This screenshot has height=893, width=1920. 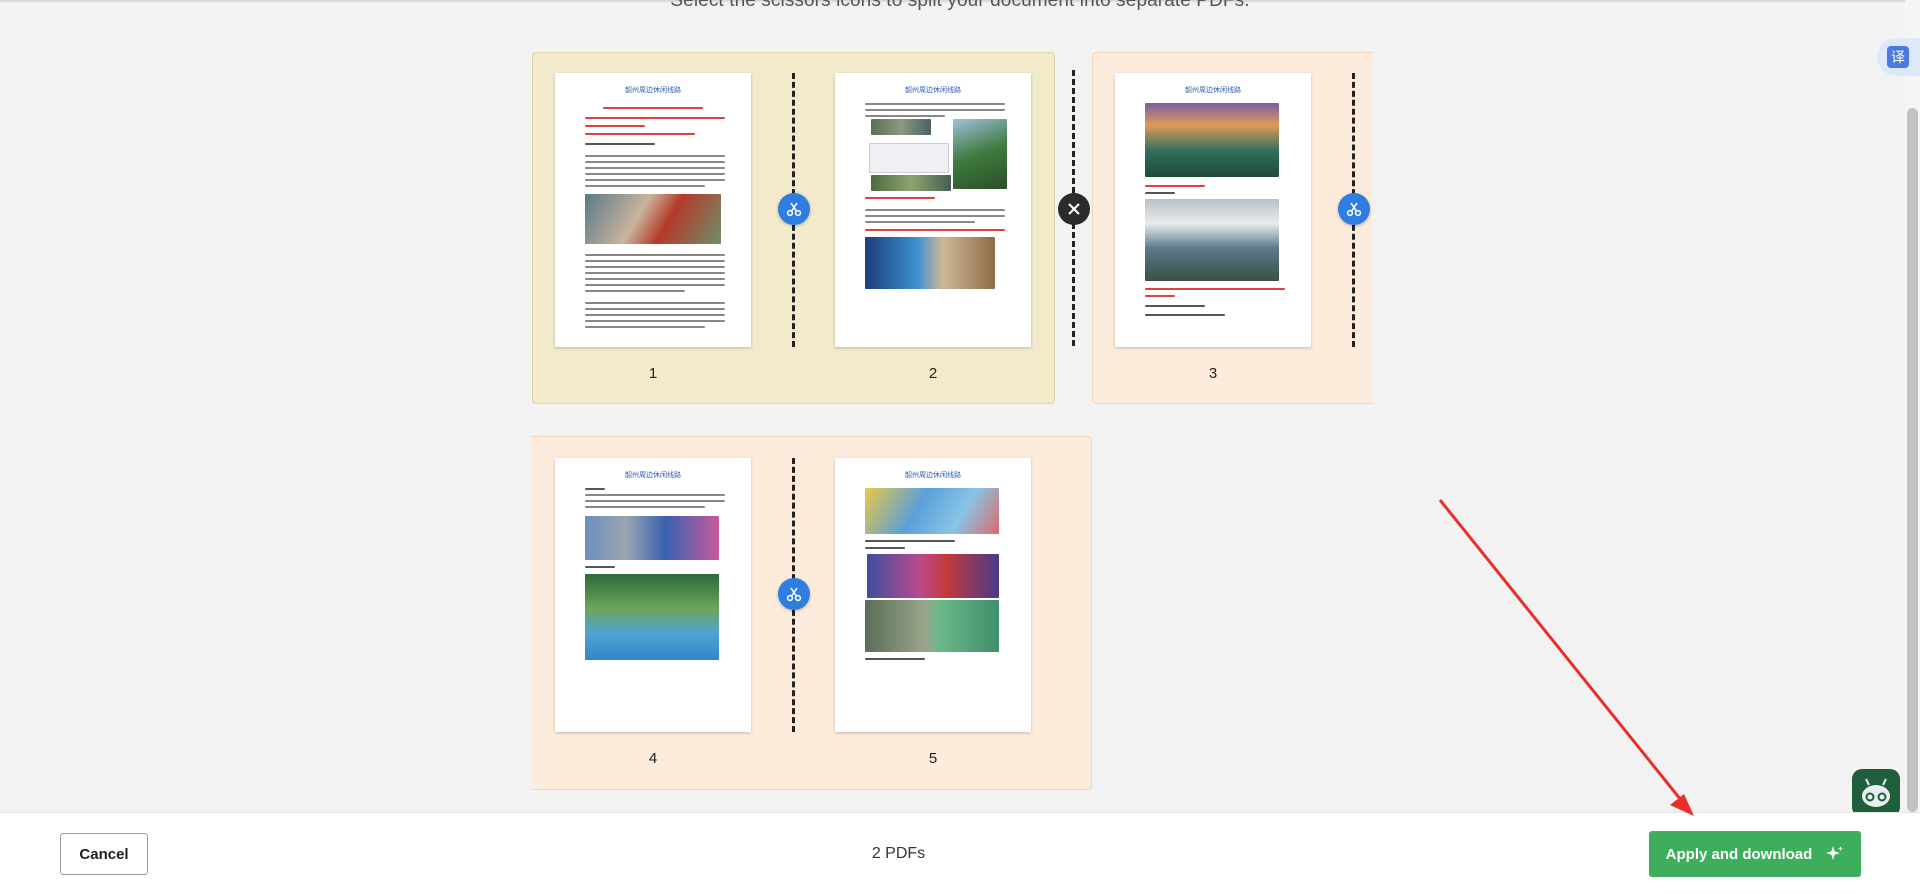 I want to click on page-thumbnail-2: 韶州周边休闲线路, so click(x=933, y=210).